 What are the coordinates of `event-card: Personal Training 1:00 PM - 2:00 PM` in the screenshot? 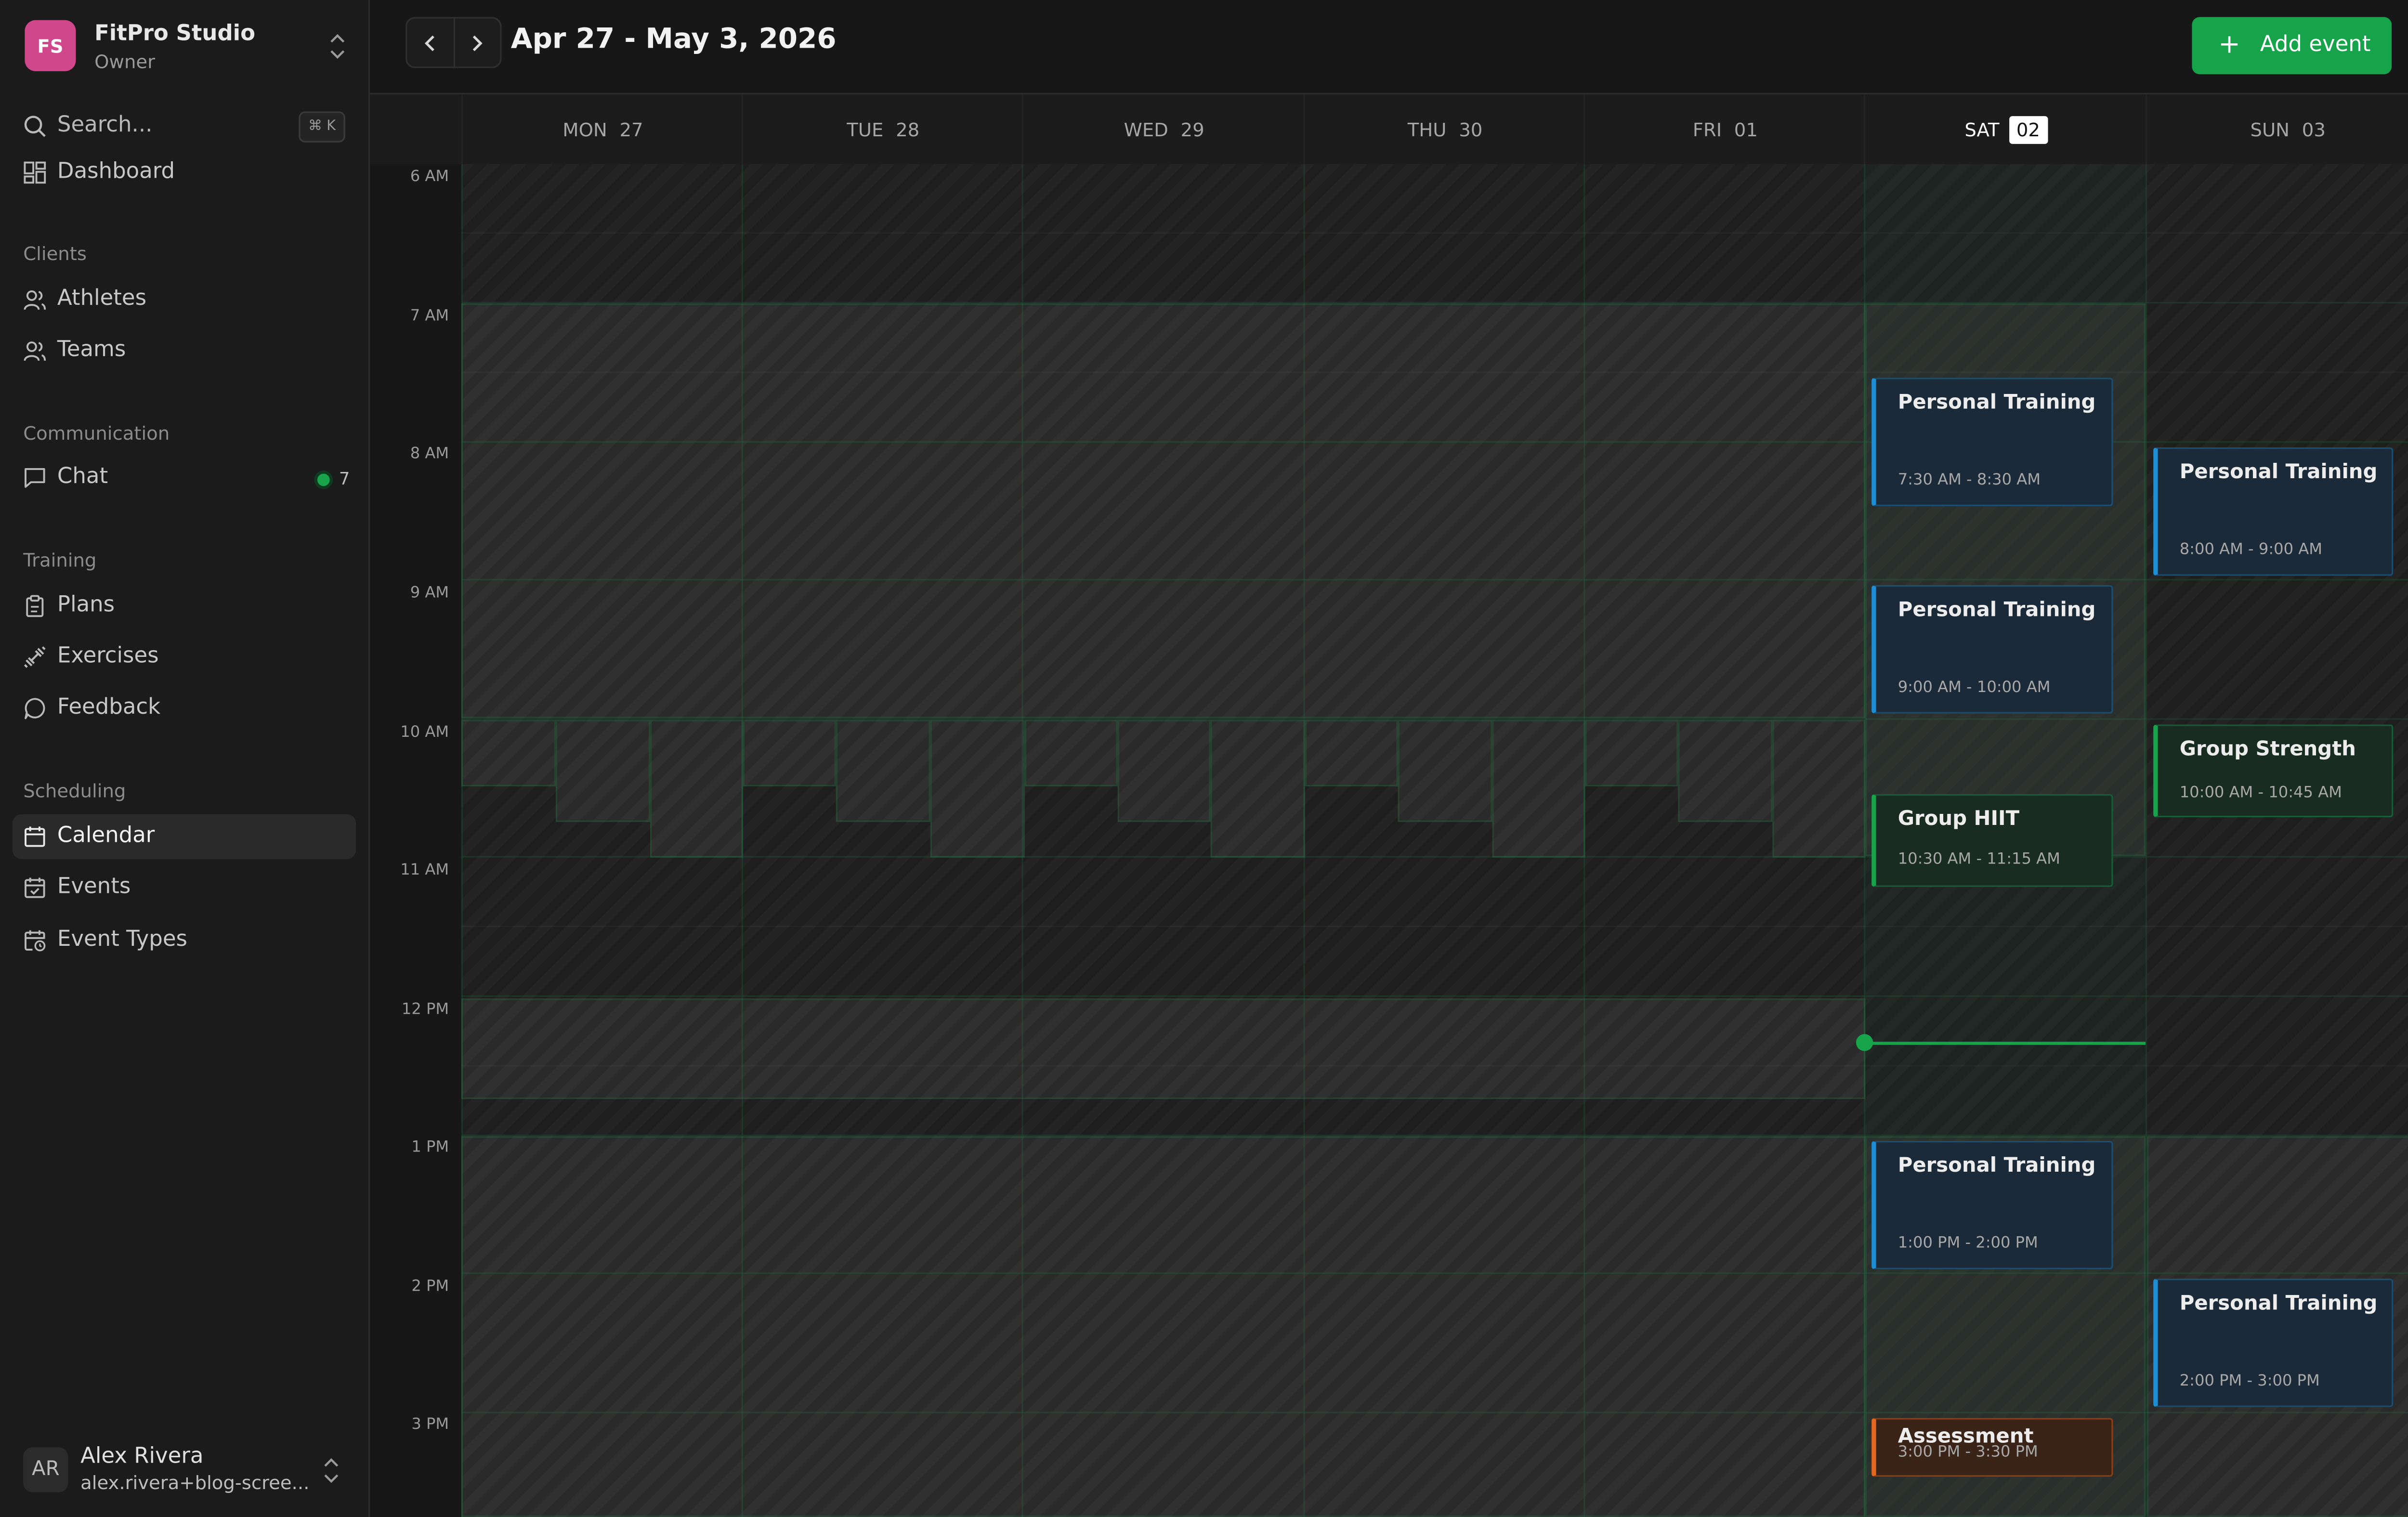 It's located at (1992, 1204).